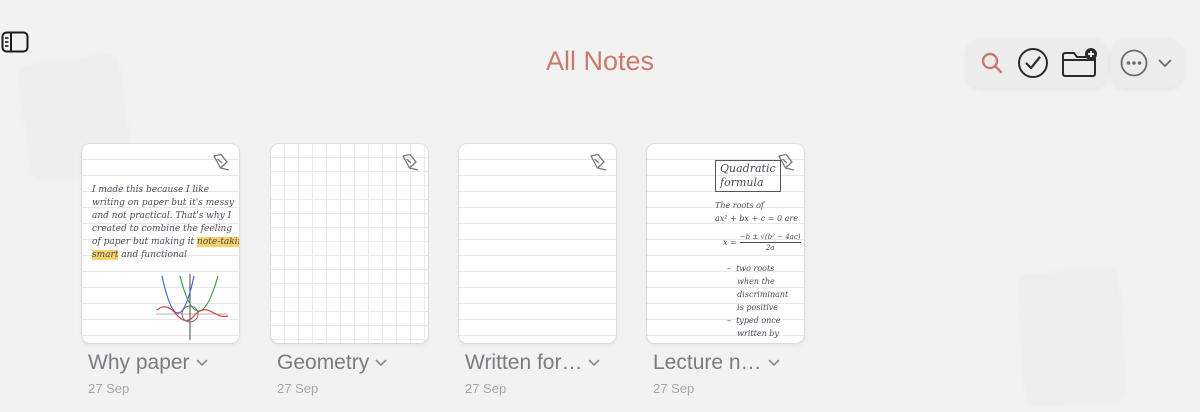  What do you see at coordinates (323, 362) in the screenshot?
I see `note-title: Geometry` at bounding box center [323, 362].